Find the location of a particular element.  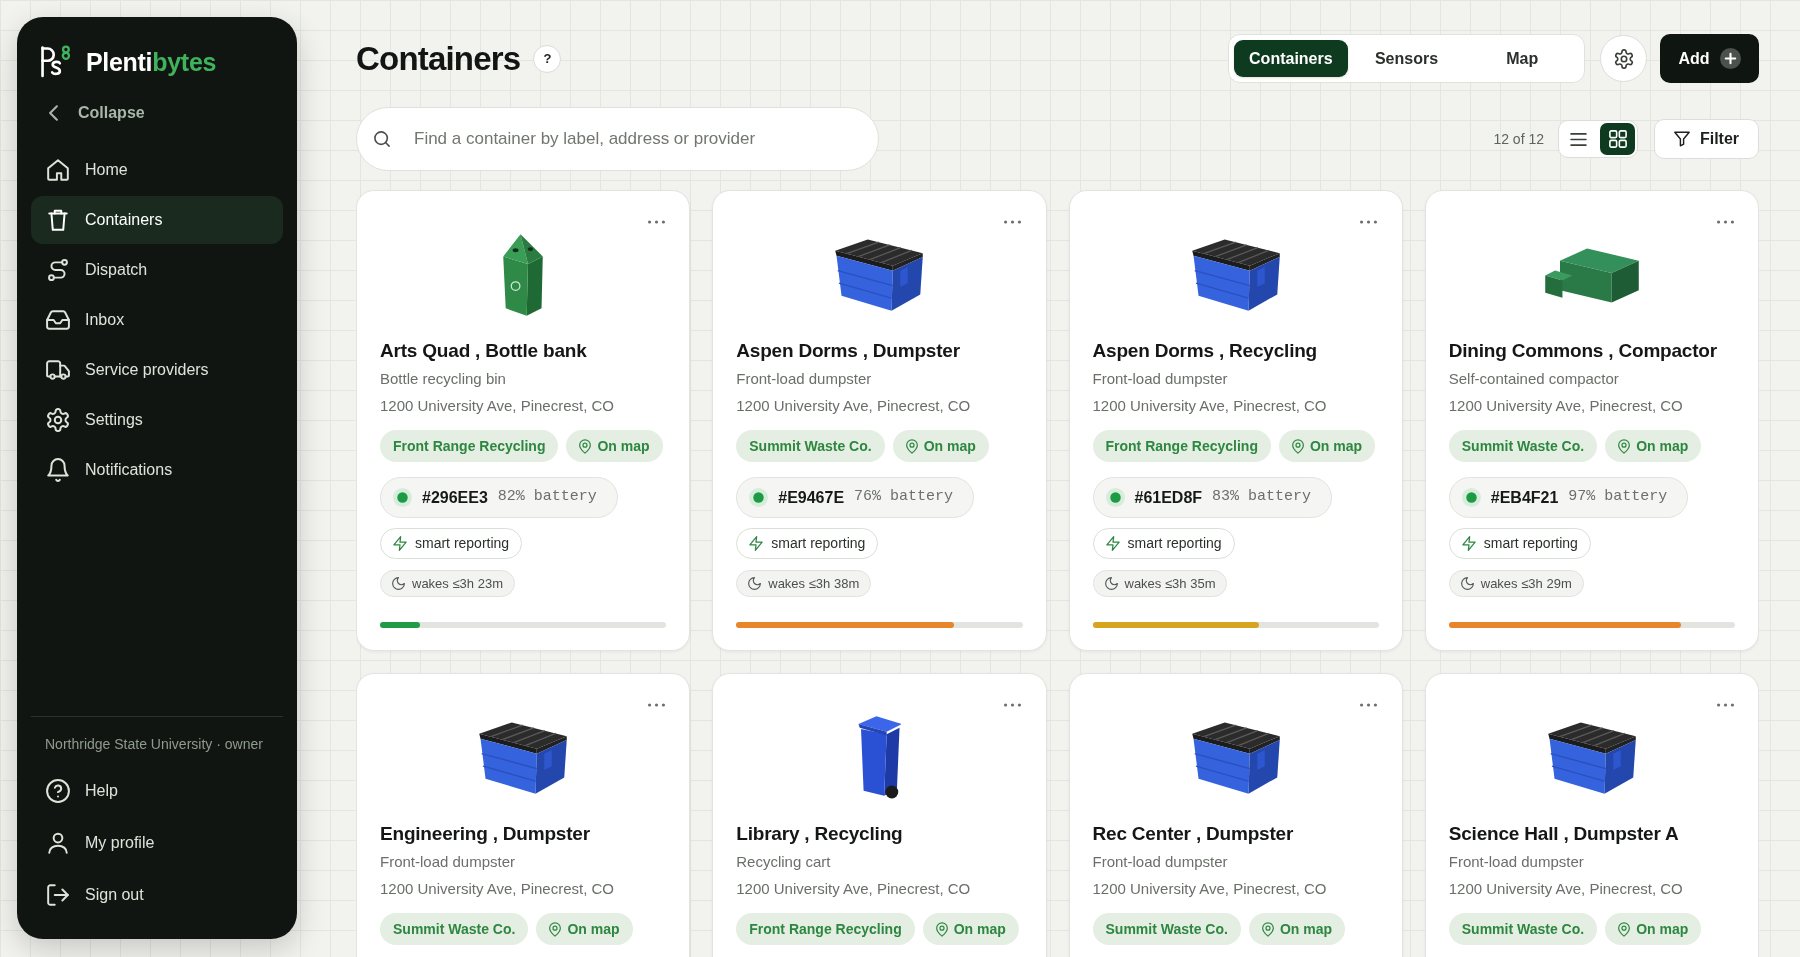

battery-text: 82% battery is located at coordinates (547, 497).